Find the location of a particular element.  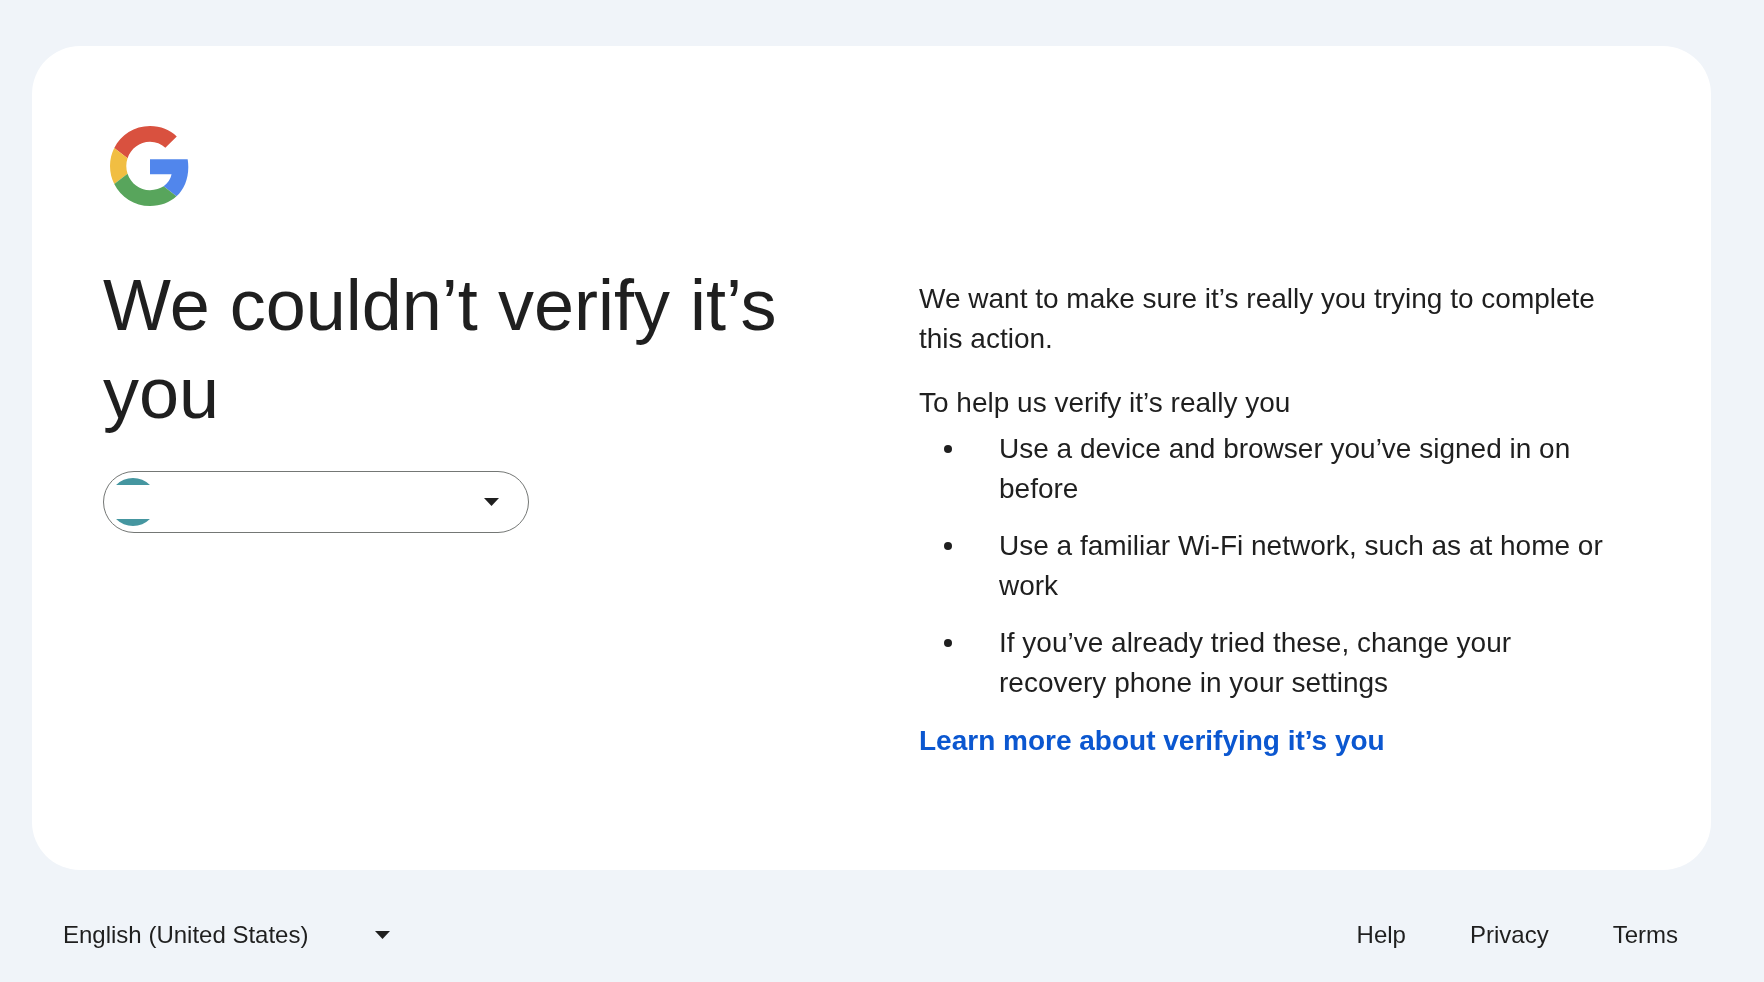

footer-link: Terms is located at coordinates (1645, 935).